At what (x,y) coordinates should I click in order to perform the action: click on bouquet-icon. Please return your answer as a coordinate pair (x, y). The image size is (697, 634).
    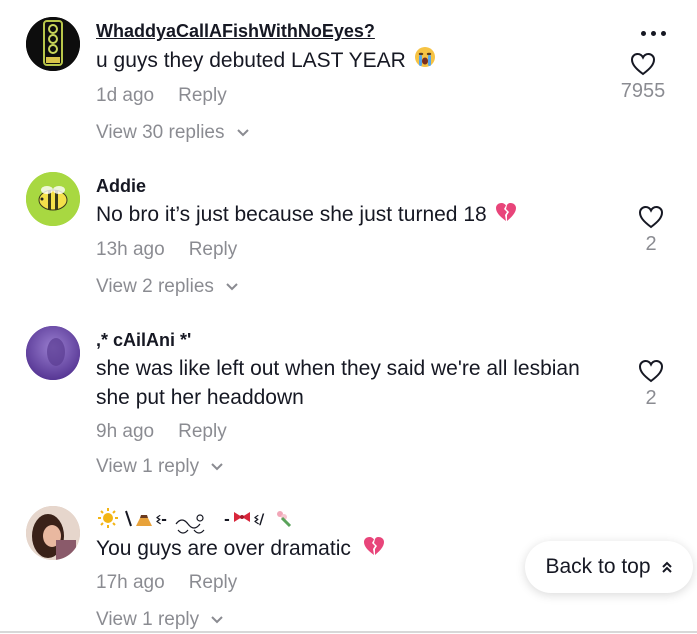
    Looking at the image, I should click on (284, 519).